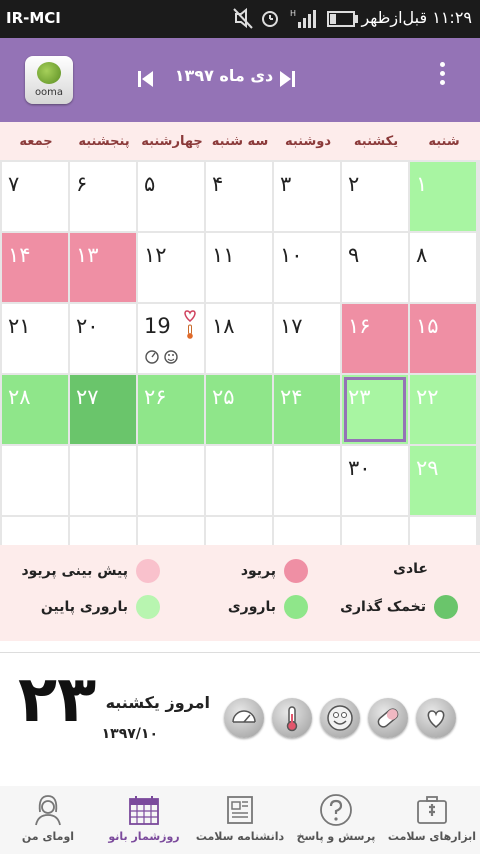 Image resolution: width=480 pixels, height=854 pixels. Describe the element at coordinates (155, 397) in the screenshot. I see `day-number: ۲۶` at that location.